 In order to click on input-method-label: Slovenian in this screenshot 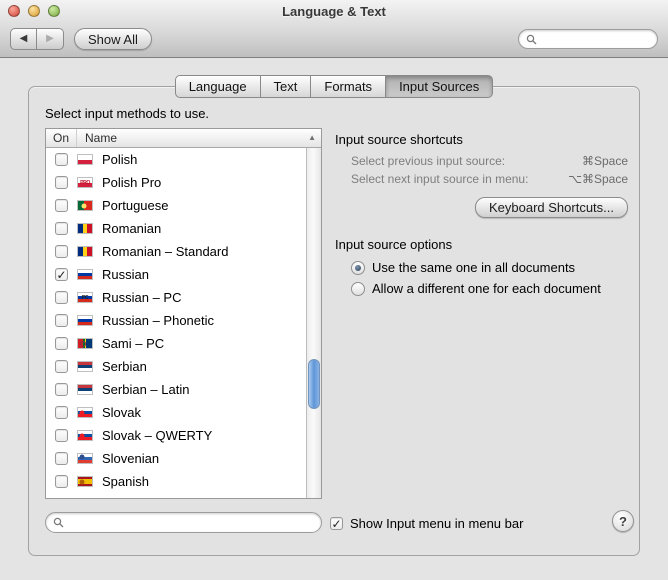, I will do `click(131, 458)`.